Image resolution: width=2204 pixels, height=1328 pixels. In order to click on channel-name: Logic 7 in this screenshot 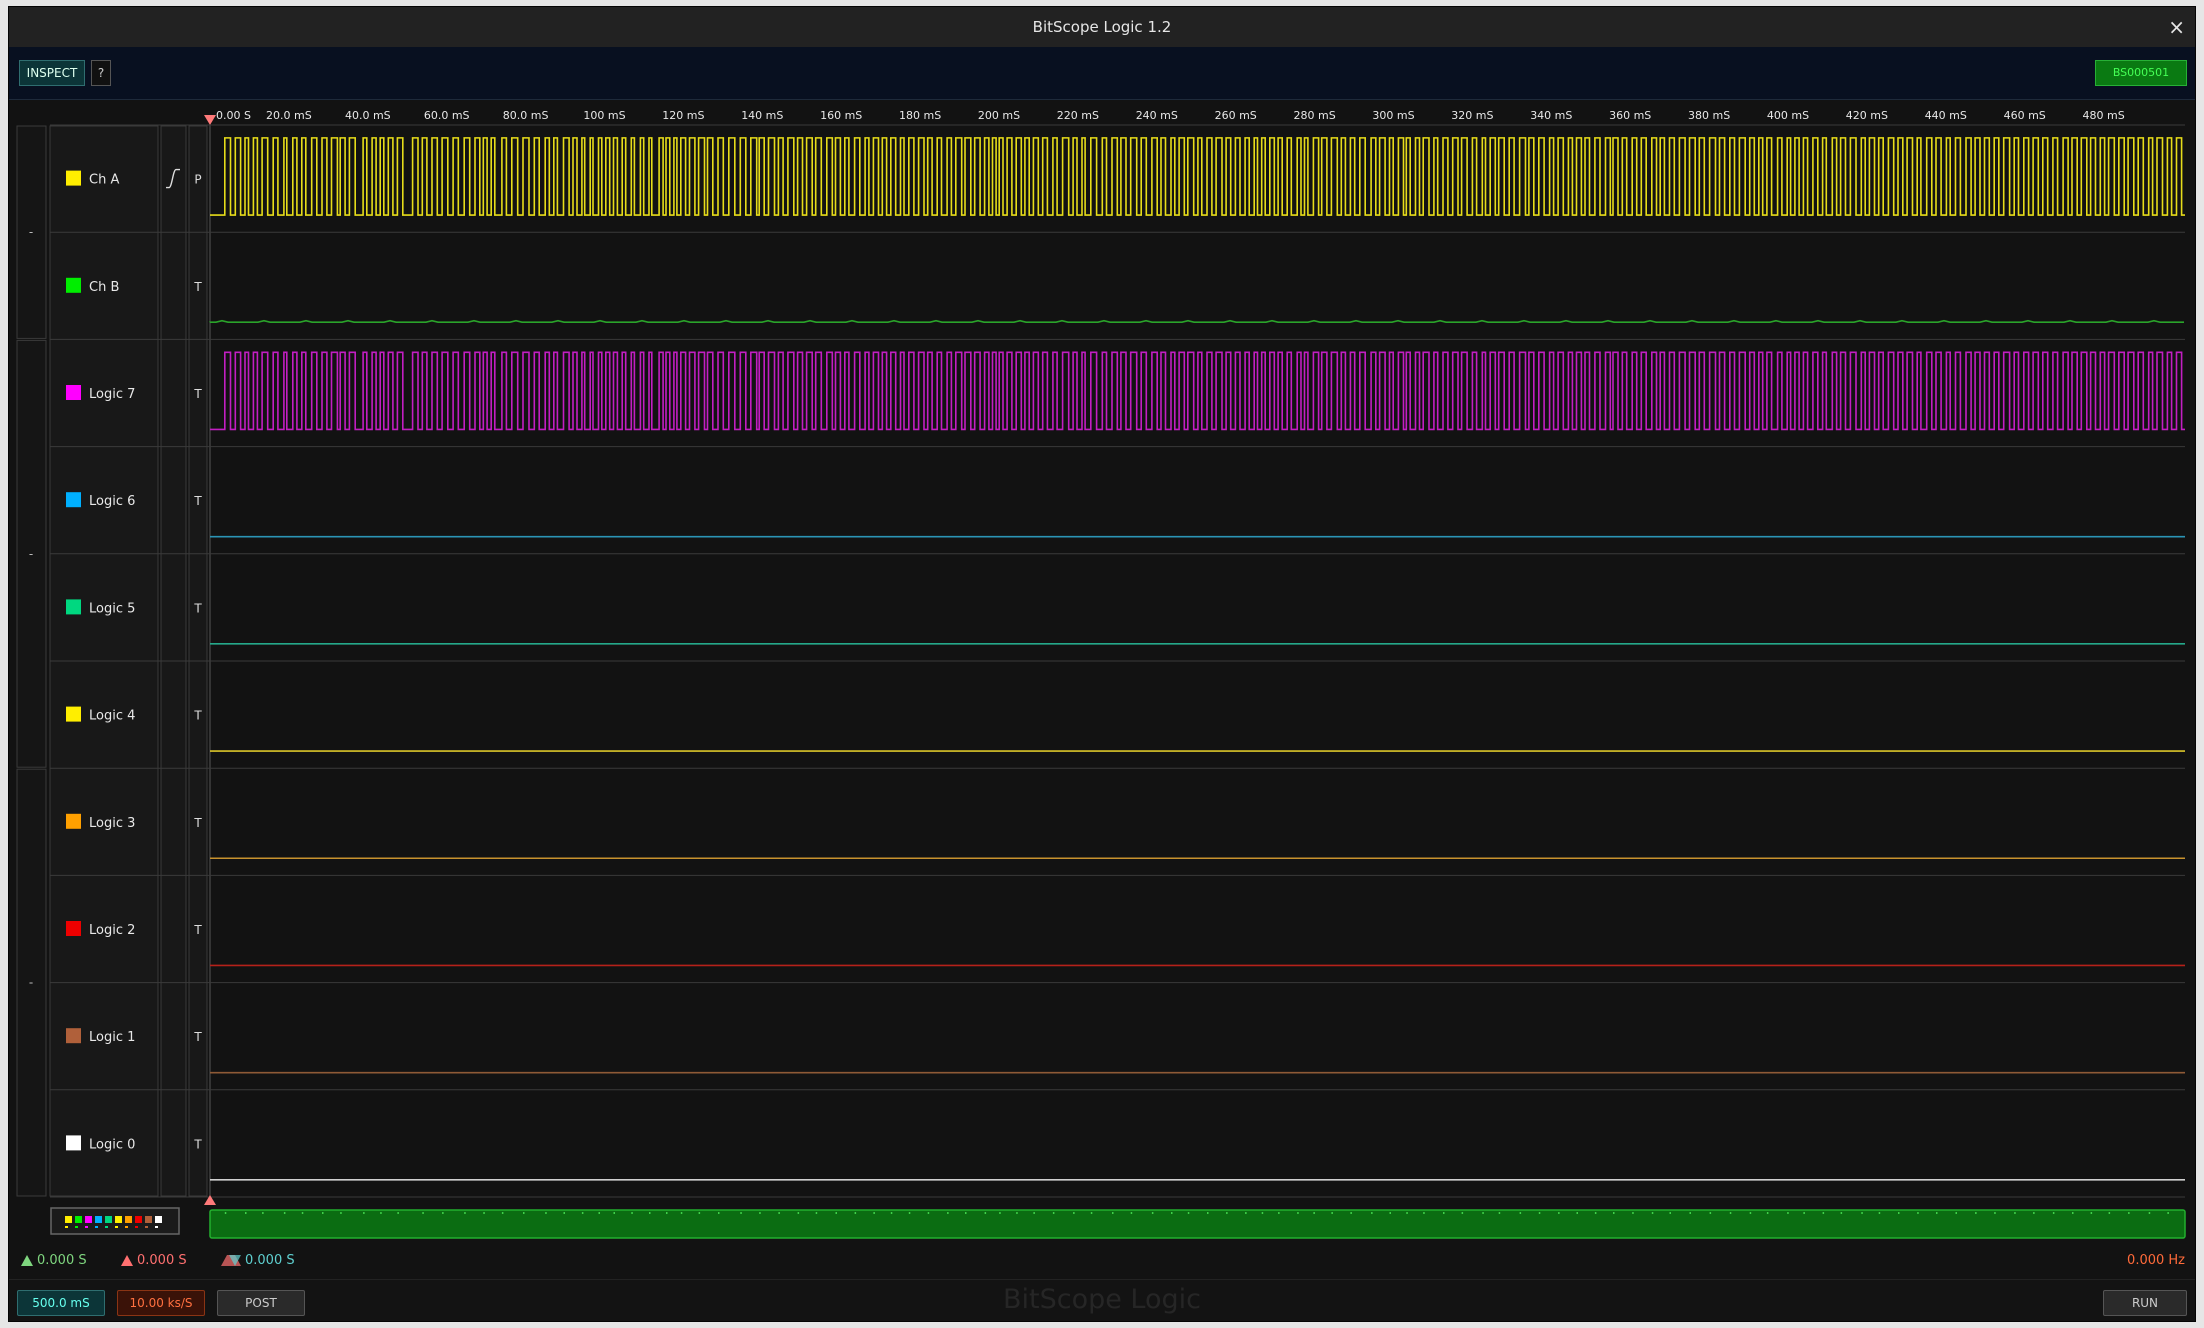, I will do `click(112, 394)`.